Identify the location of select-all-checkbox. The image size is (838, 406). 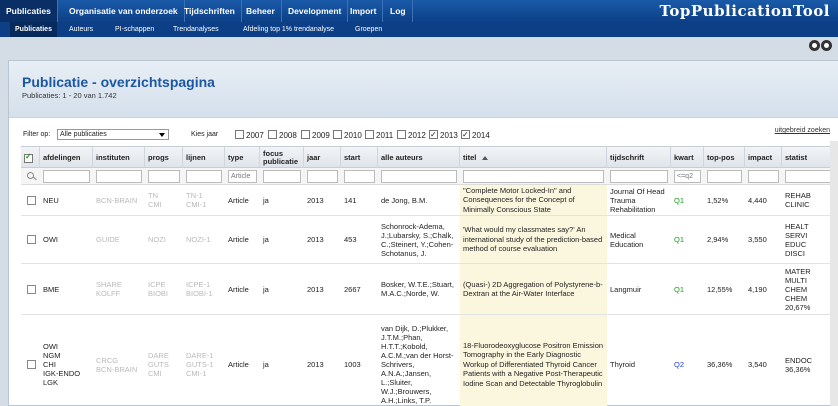
(30, 158).